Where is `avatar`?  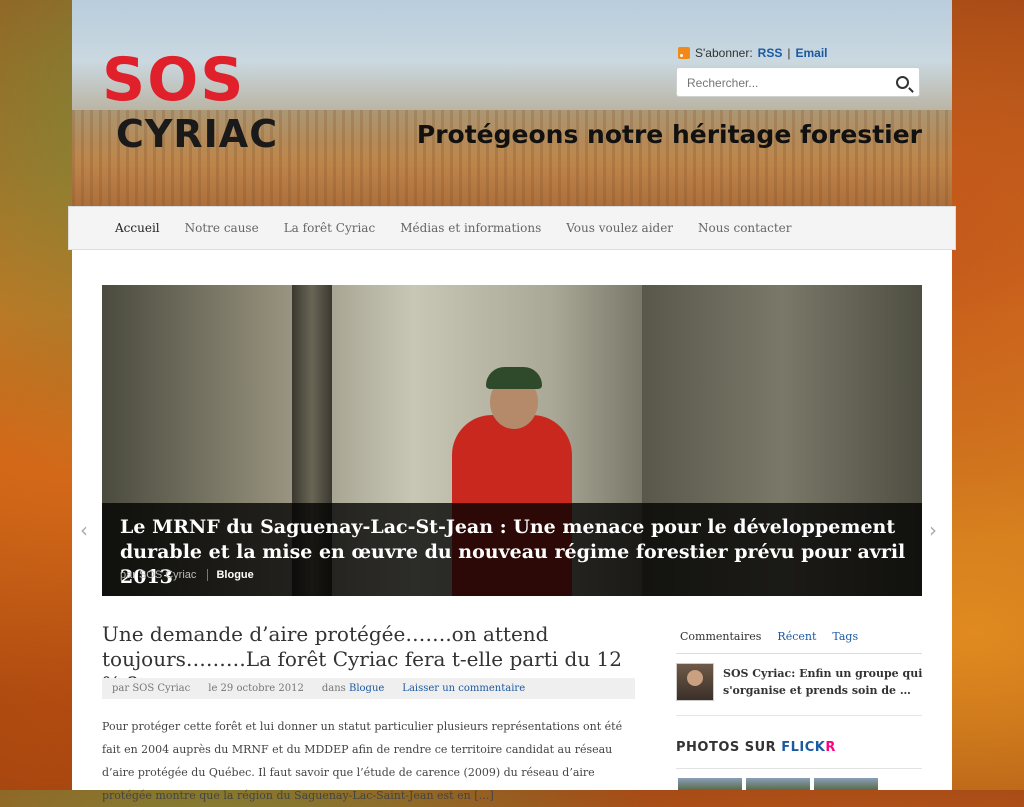
avatar is located at coordinates (695, 682).